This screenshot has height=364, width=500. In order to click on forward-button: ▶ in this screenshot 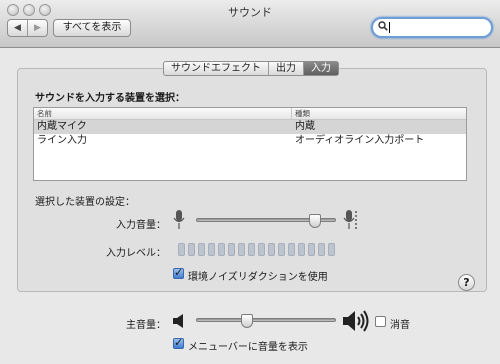, I will do `click(37, 28)`.